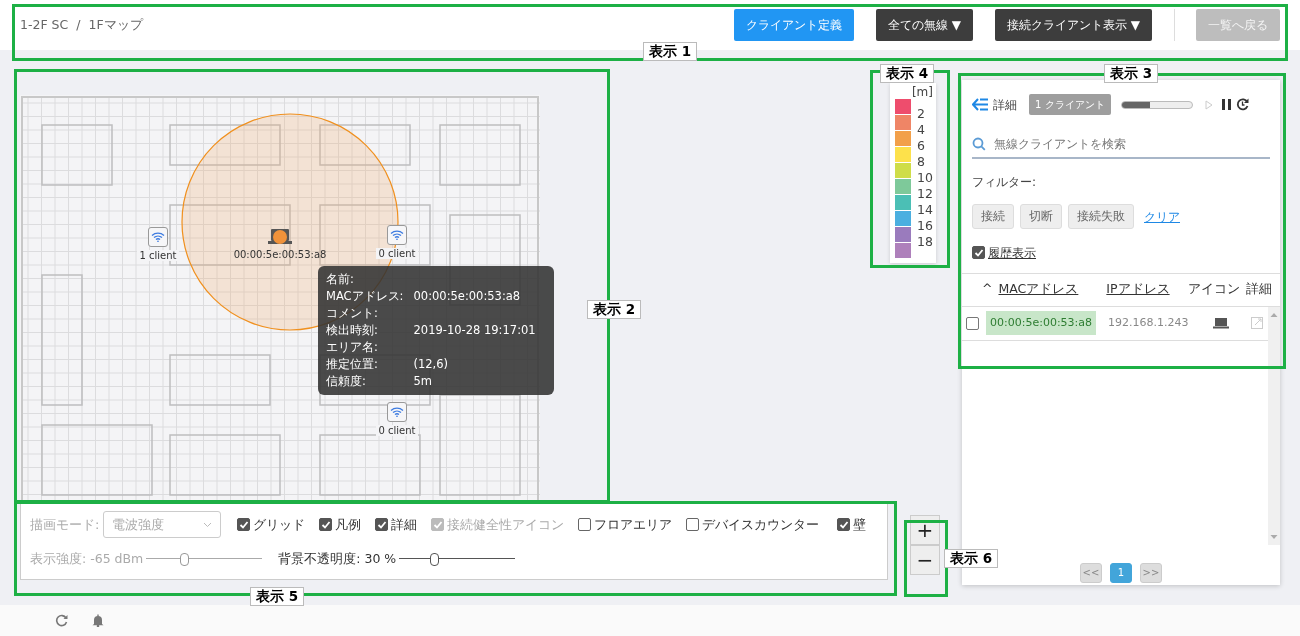 The width and height of the screenshot is (1300, 636). What do you see at coordinates (924, 25) in the screenshot?
I see `dropdown-button: 全ての無線 ▼` at bounding box center [924, 25].